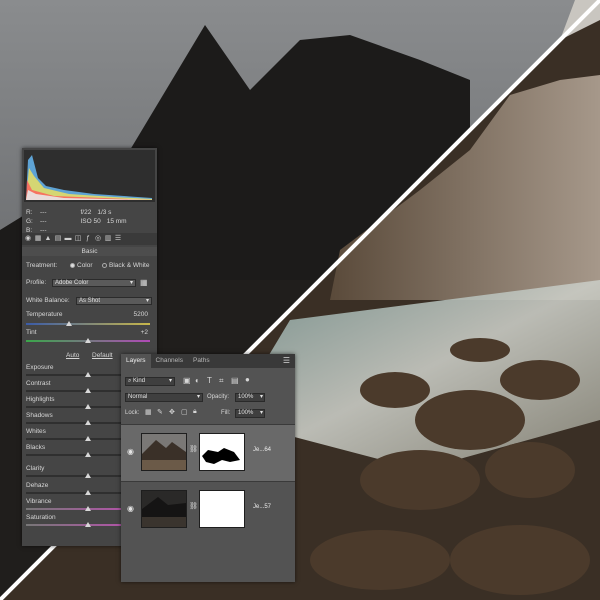  What do you see at coordinates (29, 212) in the screenshot?
I see `r-label: R:` at bounding box center [29, 212].